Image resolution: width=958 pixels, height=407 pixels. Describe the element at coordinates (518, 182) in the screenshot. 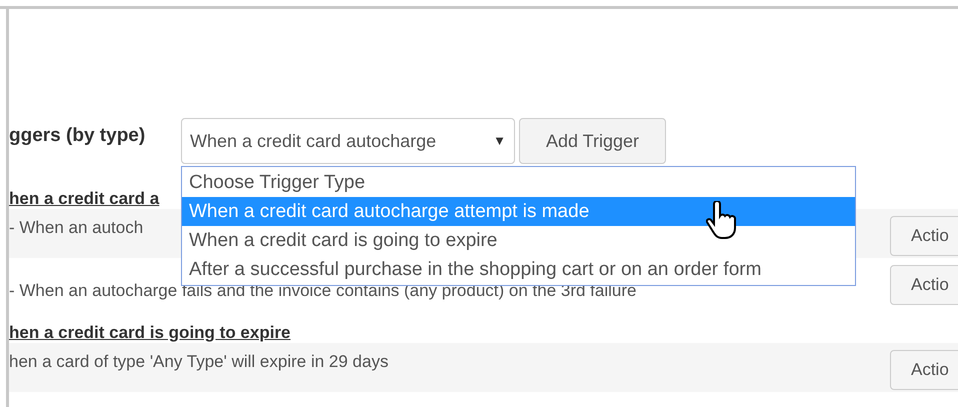

I see `dropdown-option: Choose Trigger Type` at that location.